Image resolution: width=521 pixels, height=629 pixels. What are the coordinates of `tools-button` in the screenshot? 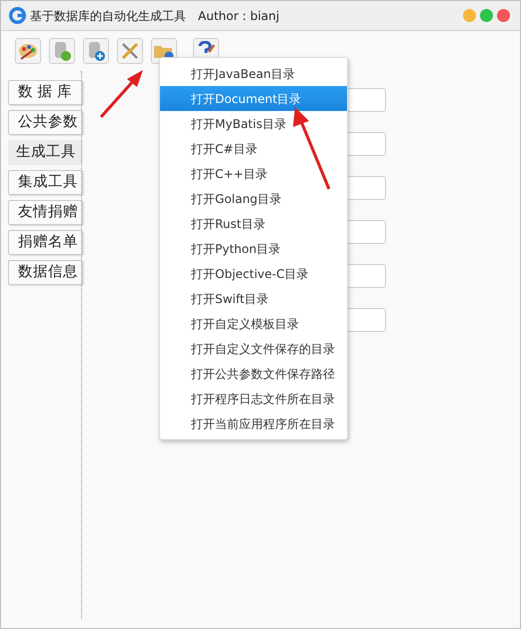 It's located at (130, 51).